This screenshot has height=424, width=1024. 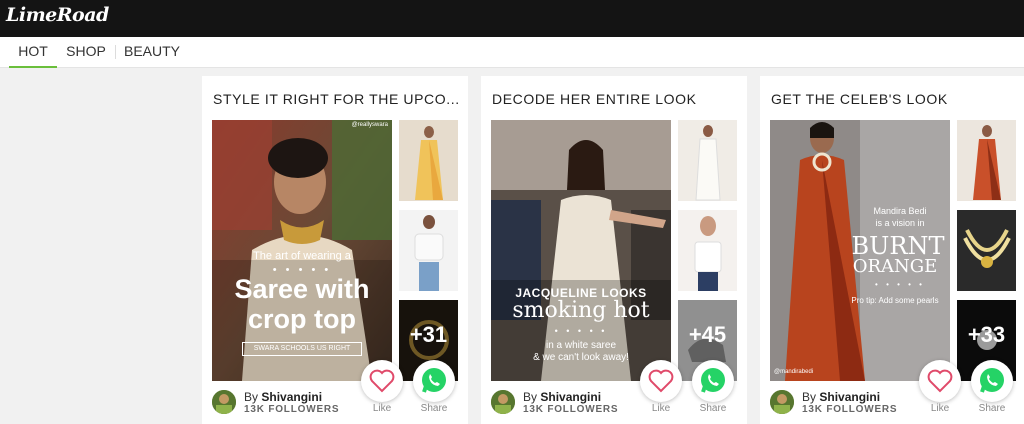 I want to click on overlay-tip: Pro tip: Add some pearls, so click(x=895, y=300).